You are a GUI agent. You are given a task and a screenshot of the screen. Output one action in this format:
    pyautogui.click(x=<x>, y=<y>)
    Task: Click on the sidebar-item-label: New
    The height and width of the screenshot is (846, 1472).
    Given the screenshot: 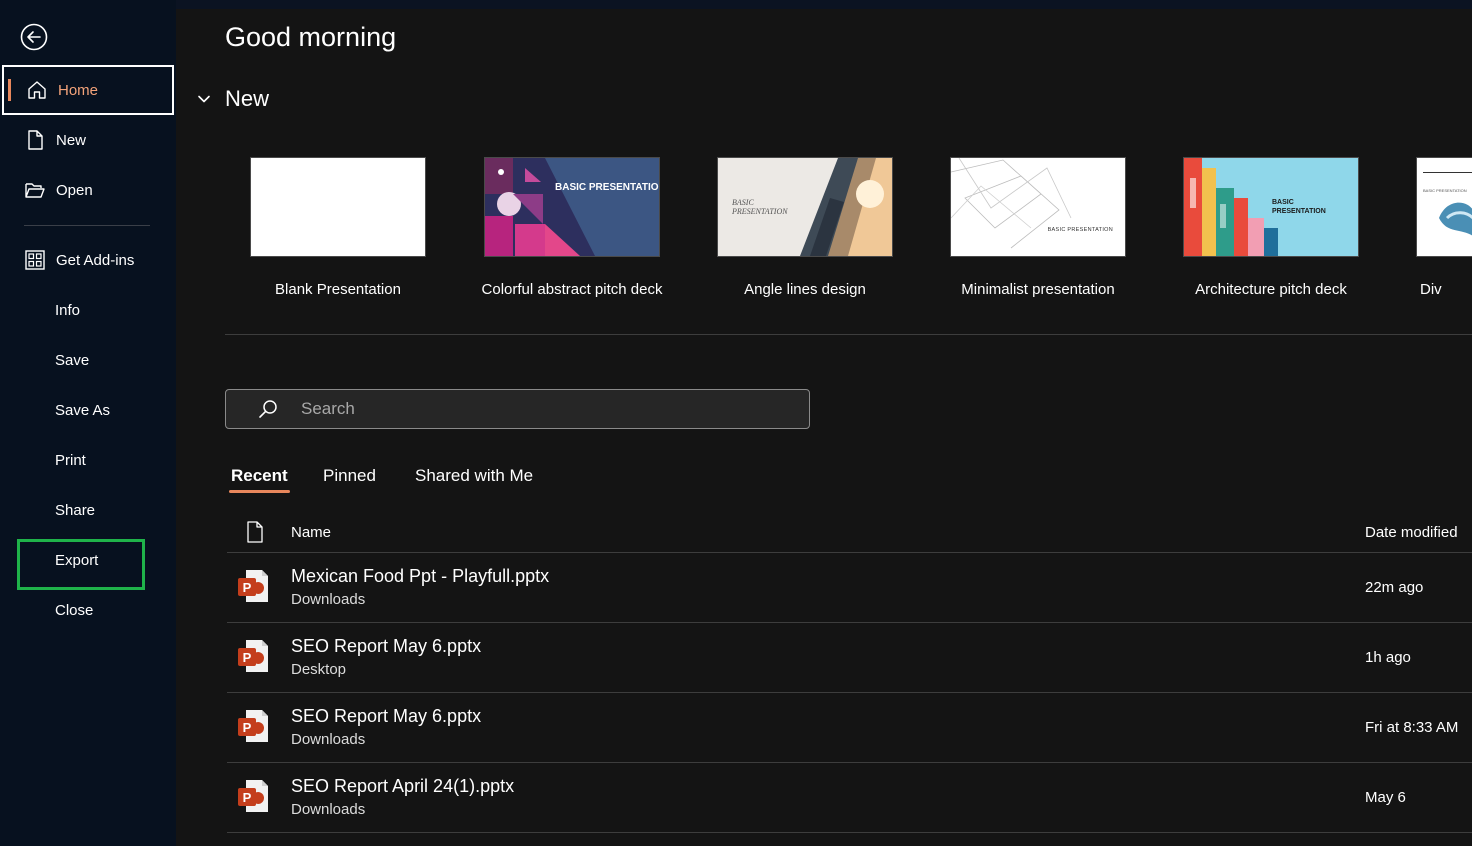 What is the action you would take?
    pyautogui.click(x=71, y=140)
    